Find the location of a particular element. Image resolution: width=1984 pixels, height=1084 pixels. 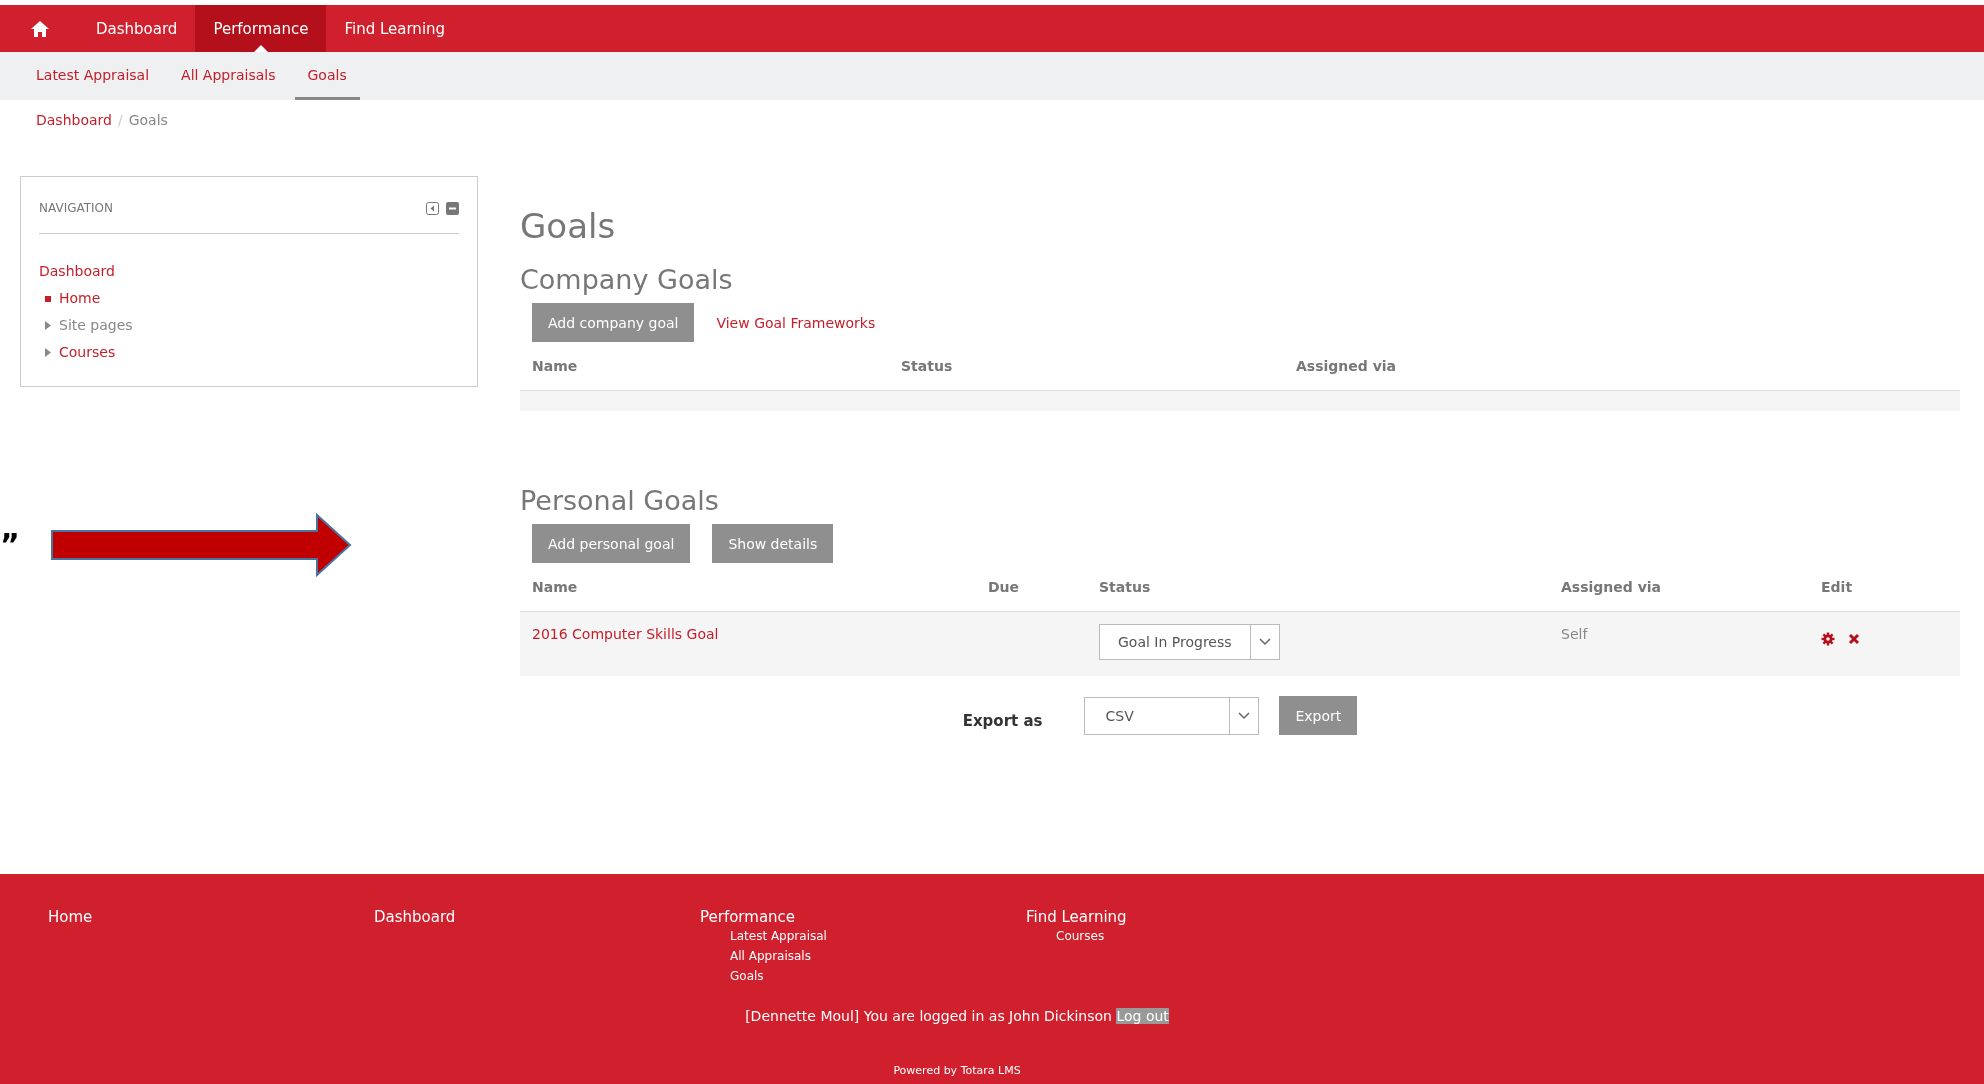

assigned-via: Self is located at coordinates (1574, 634).